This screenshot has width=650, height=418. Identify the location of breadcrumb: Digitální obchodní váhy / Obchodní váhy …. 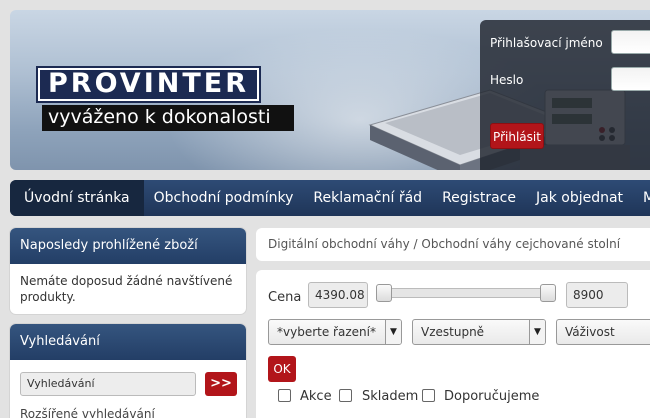
(453, 244).